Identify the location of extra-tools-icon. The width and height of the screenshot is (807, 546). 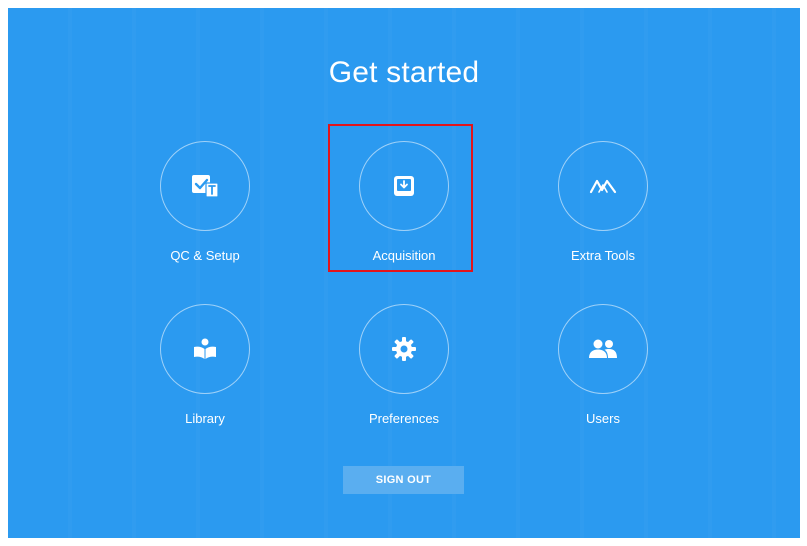
(603, 186).